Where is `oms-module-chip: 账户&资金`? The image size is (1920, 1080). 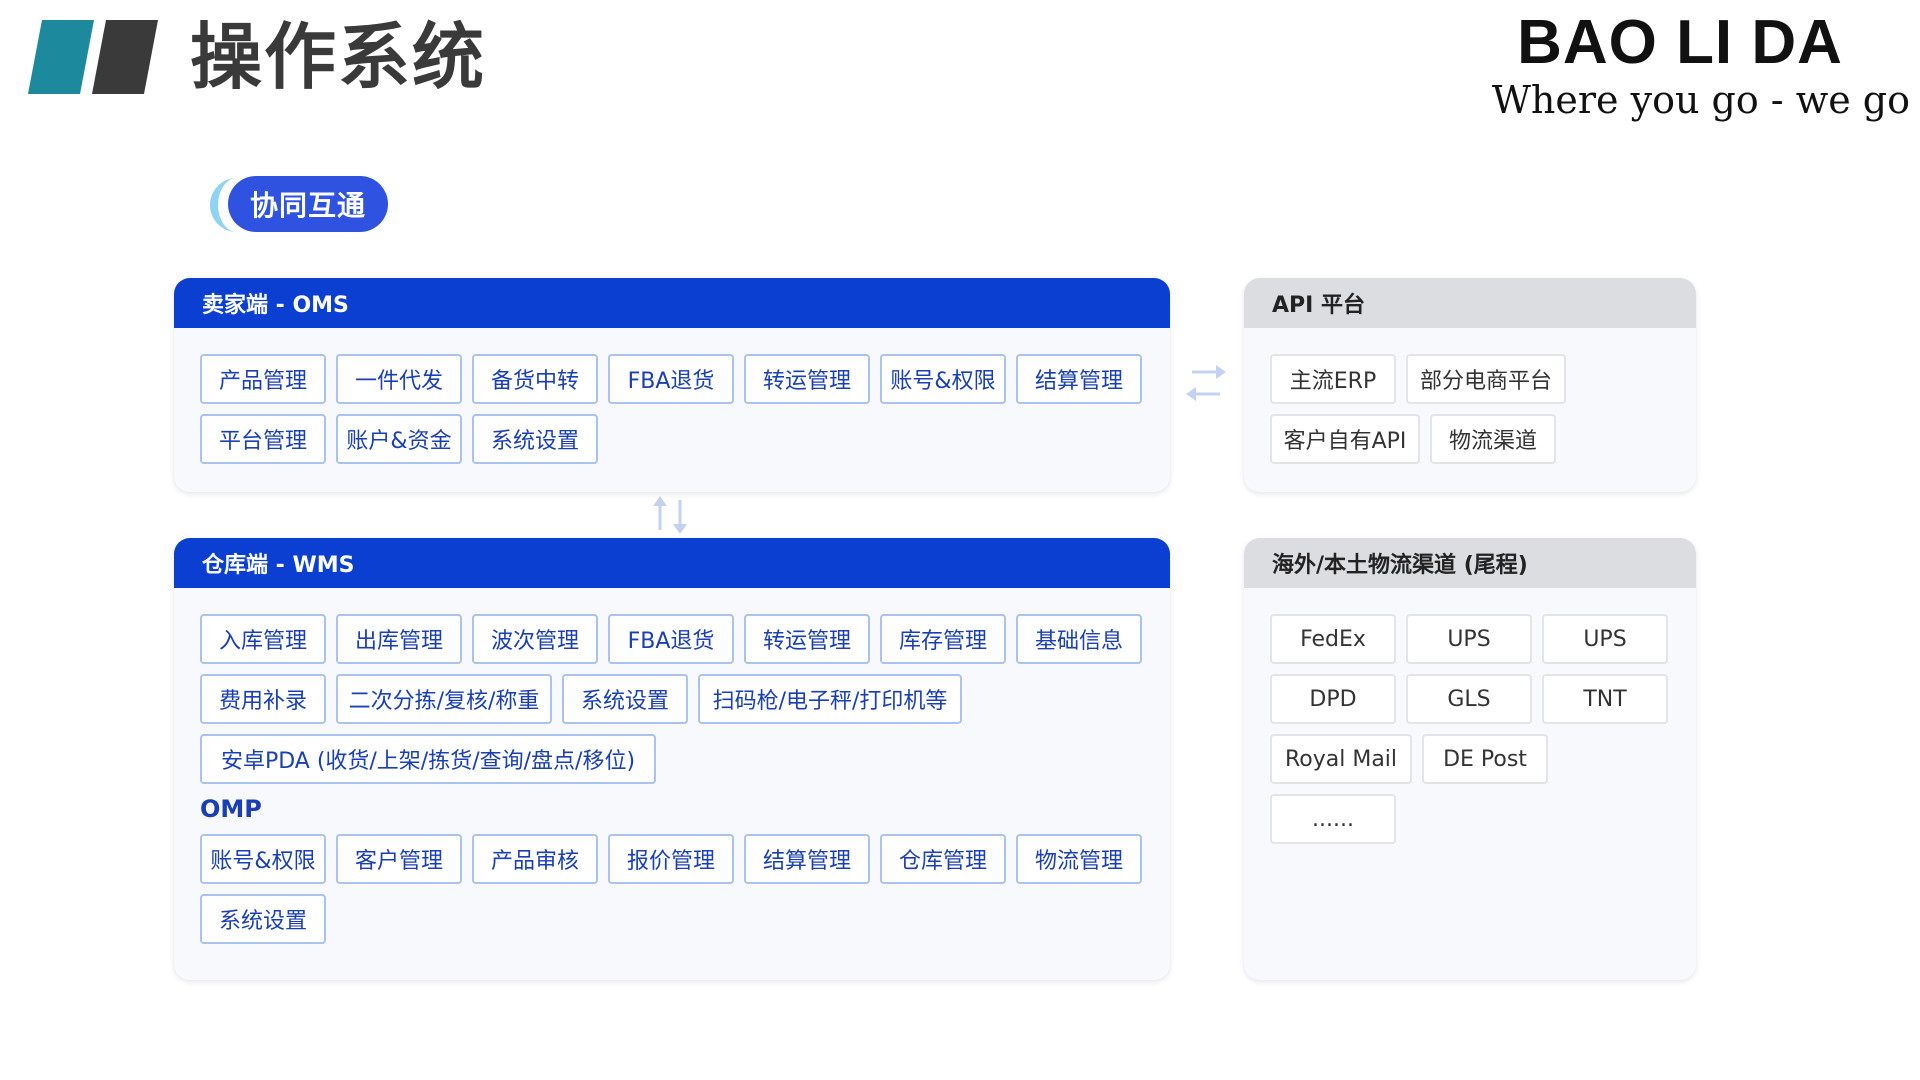 oms-module-chip: 账户&资金 is located at coordinates (399, 439).